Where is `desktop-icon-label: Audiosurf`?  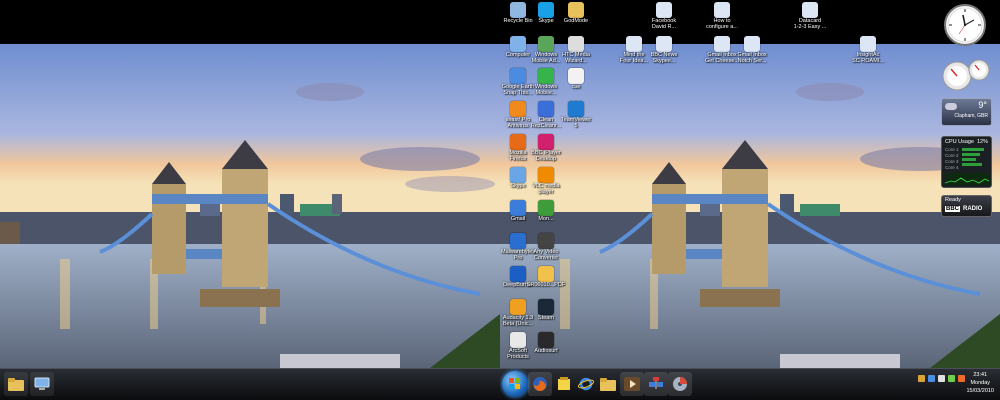 desktop-icon-label: Audiosurf is located at coordinates (546, 351).